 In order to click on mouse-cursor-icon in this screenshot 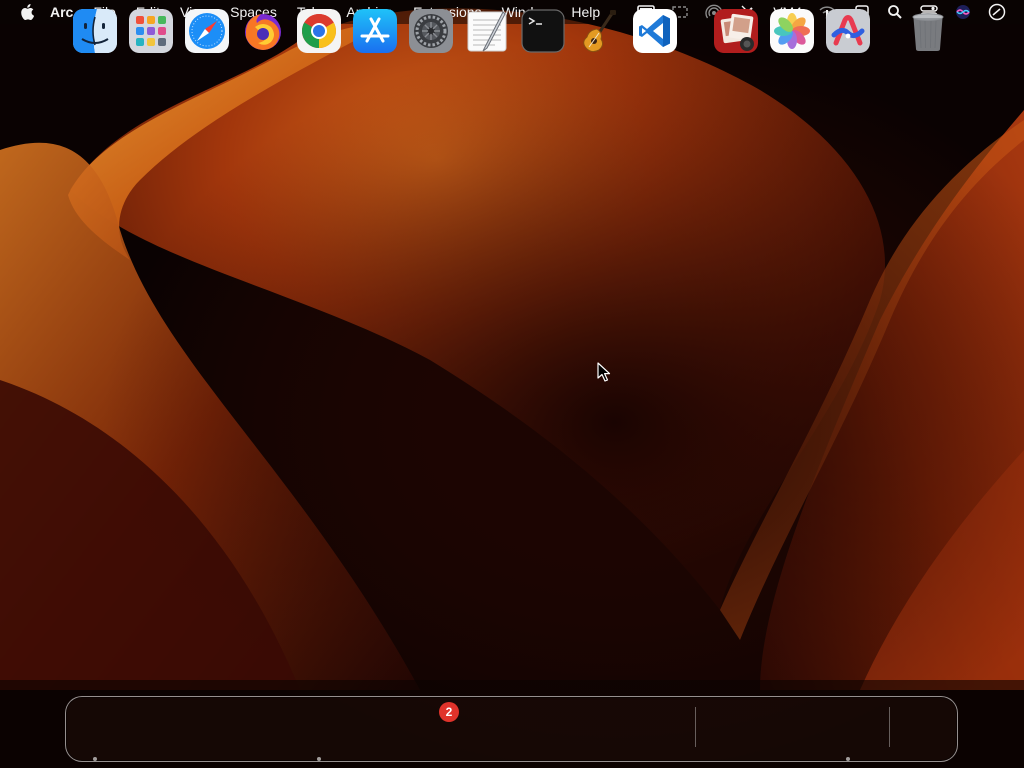, I will do `click(604, 372)`.